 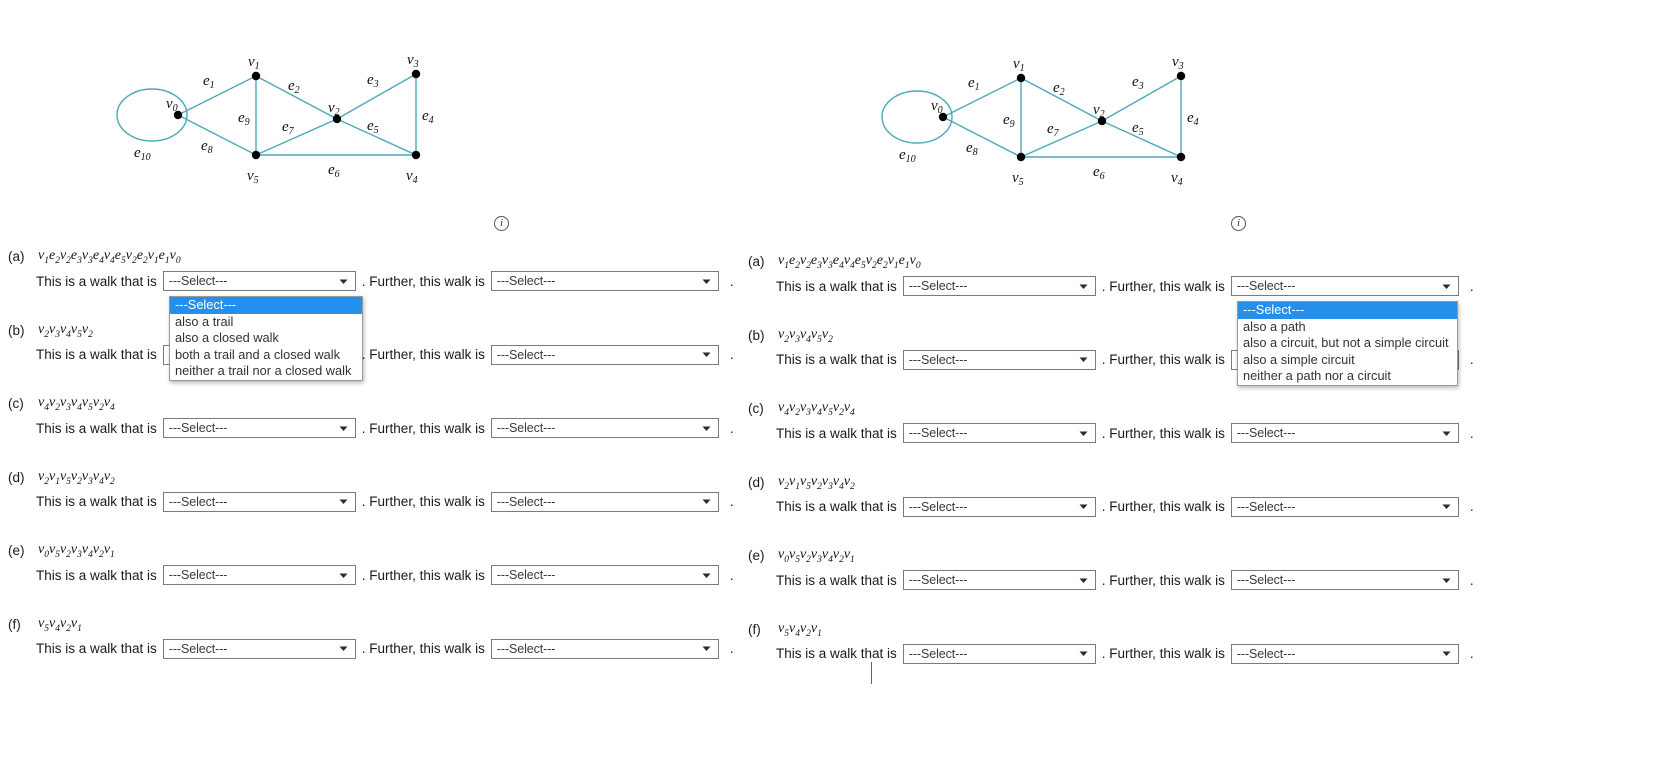 I want to click on prompt-middle-a: . Further, this walk is, so click(x=1163, y=286).